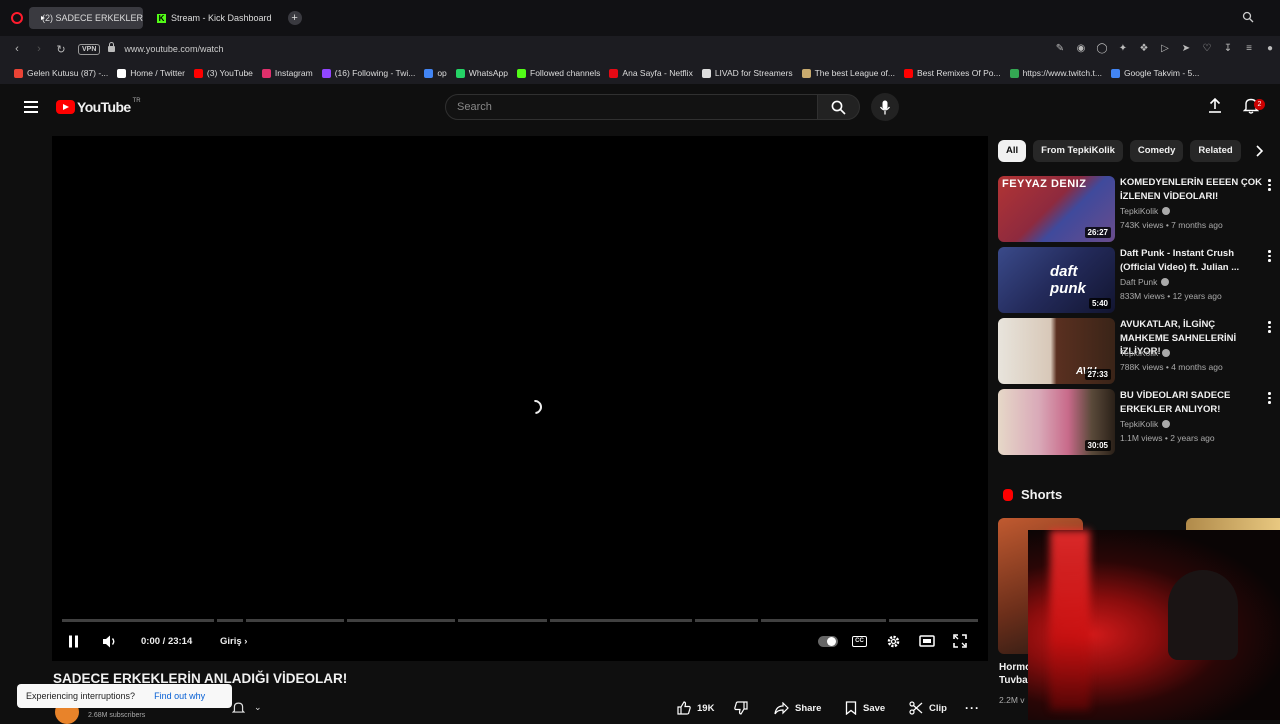 The height and width of the screenshot is (724, 1280). Describe the element at coordinates (151, 73) in the screenshot. I see `bookmark-item: Home / Twitter` at that location.